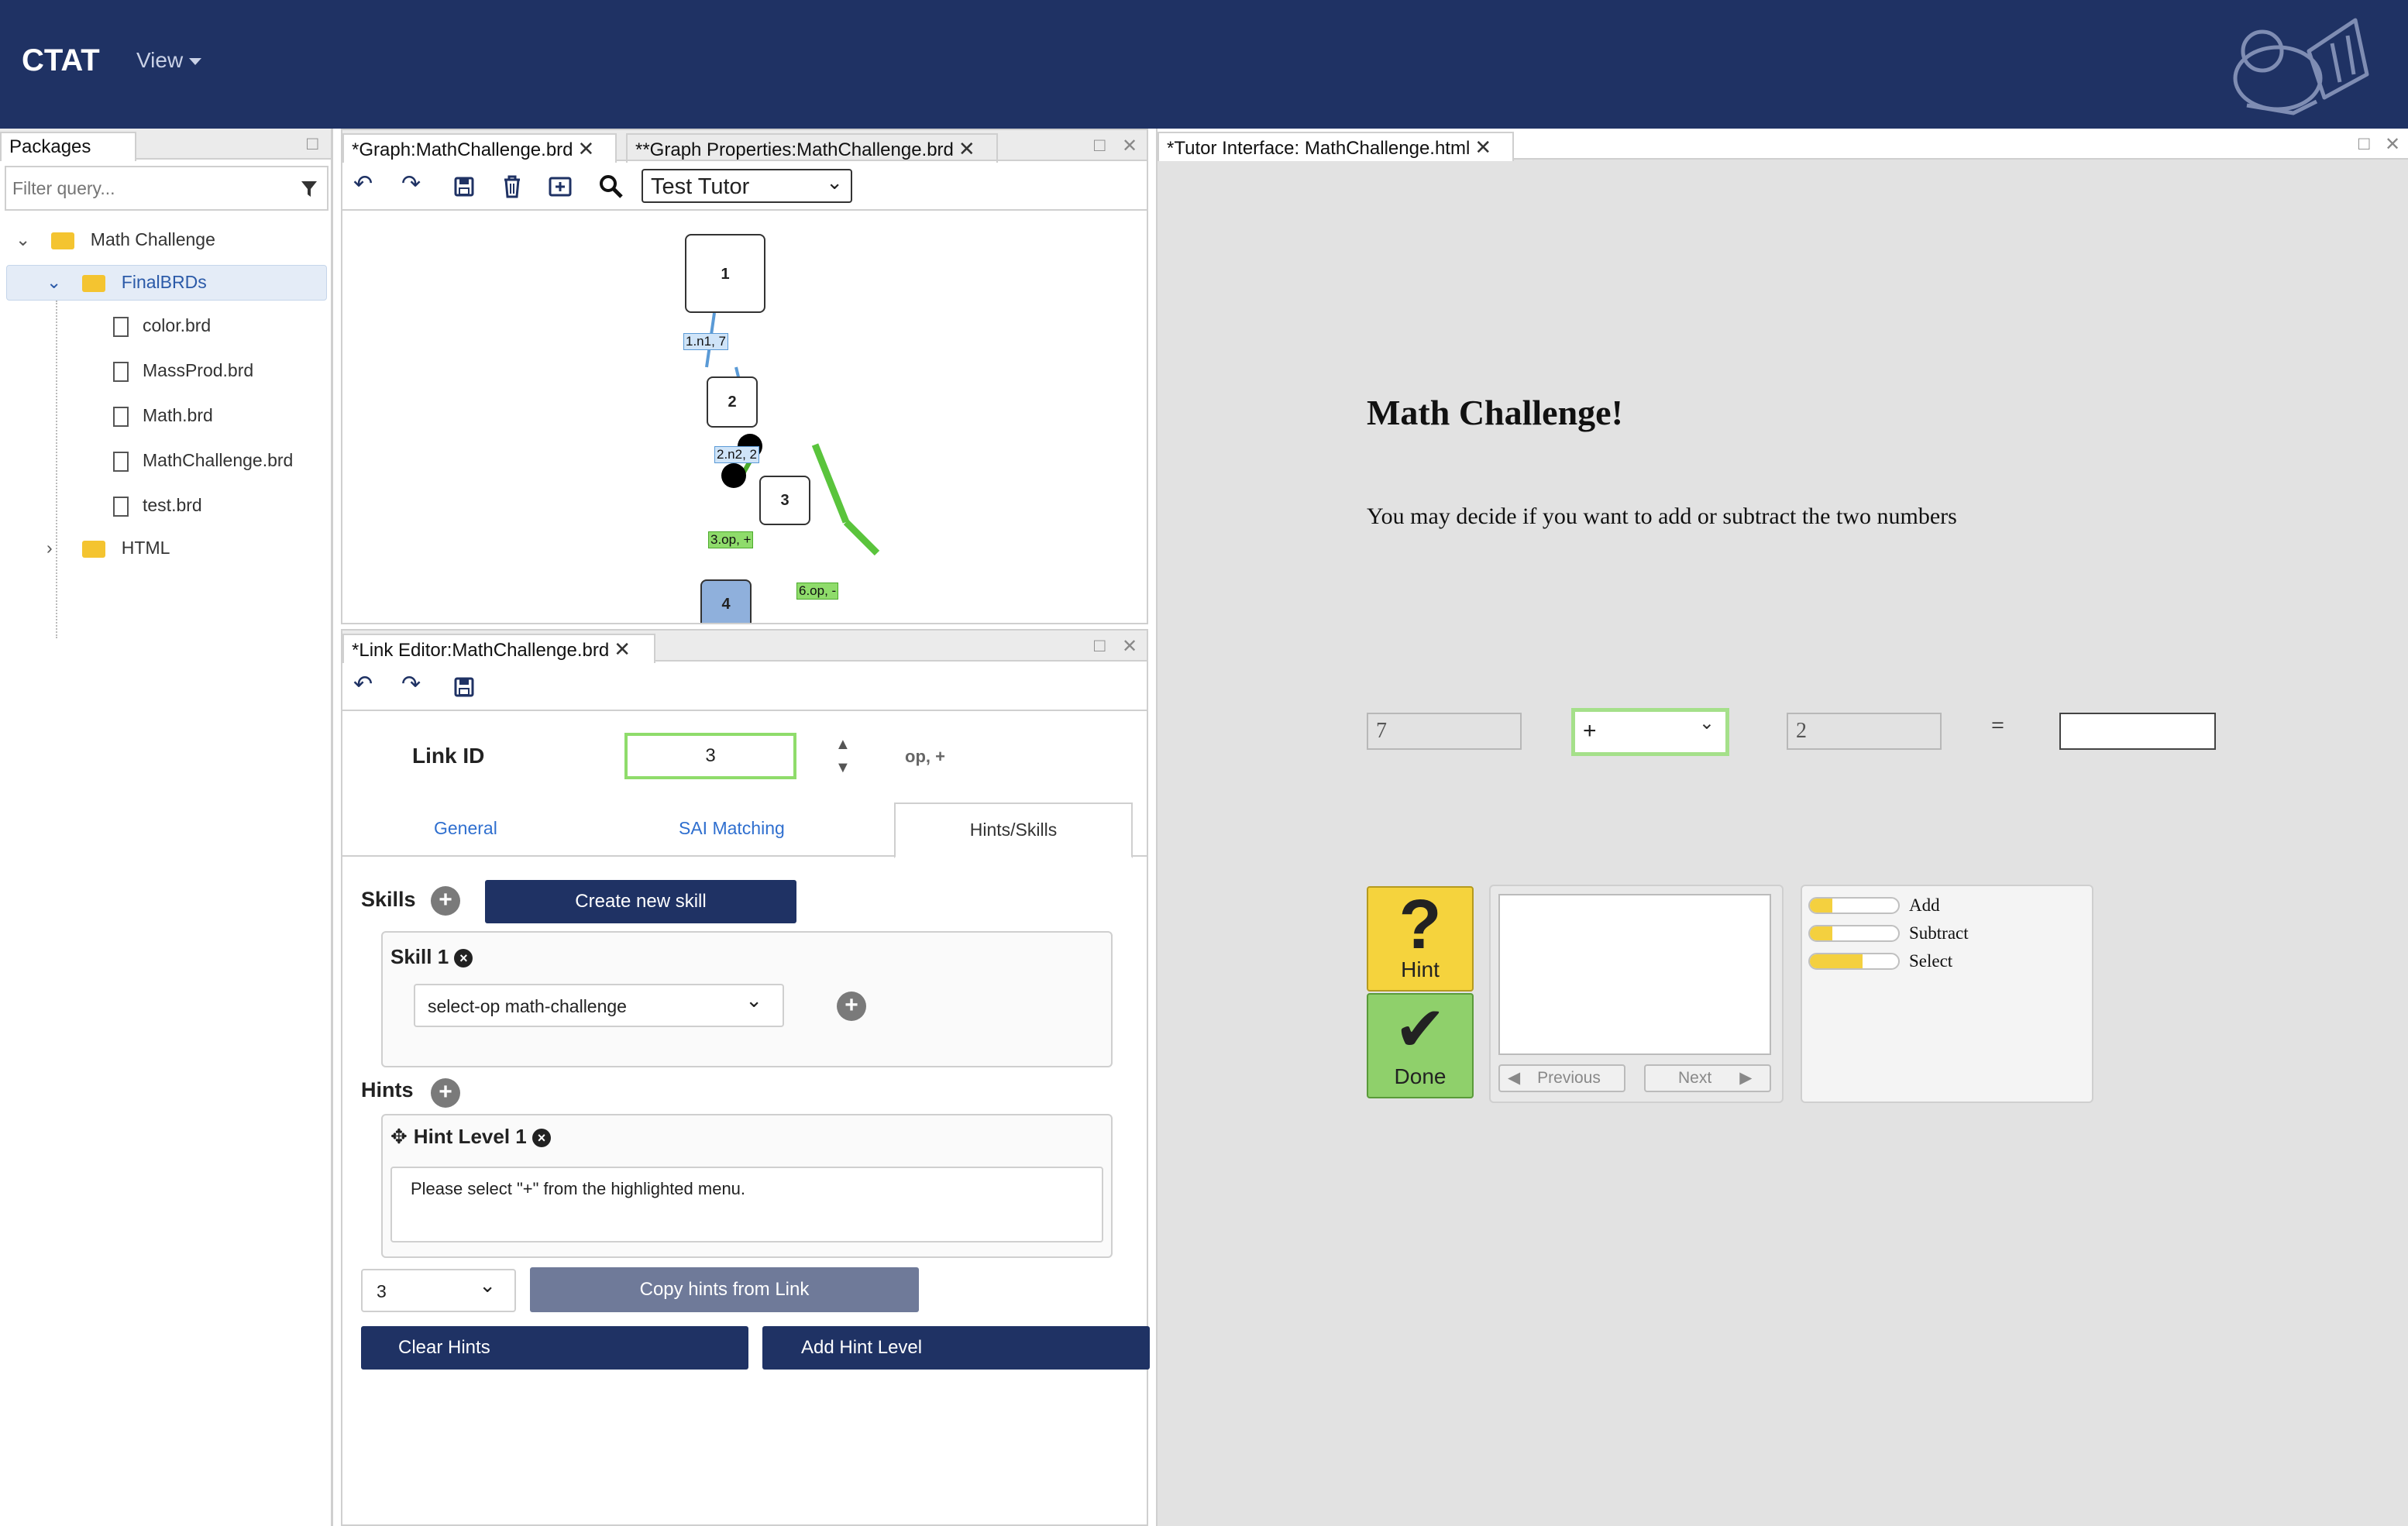 This screenshot has width=2408, height=1526. Describe the element at coordinates (203, 461) in the screenshot. I see `tree-item-file: MathChallenge.brd` at that location.